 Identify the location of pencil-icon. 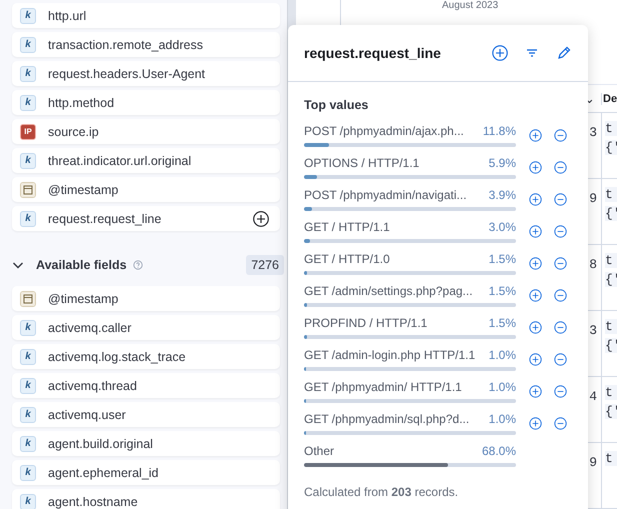
(564, 53).